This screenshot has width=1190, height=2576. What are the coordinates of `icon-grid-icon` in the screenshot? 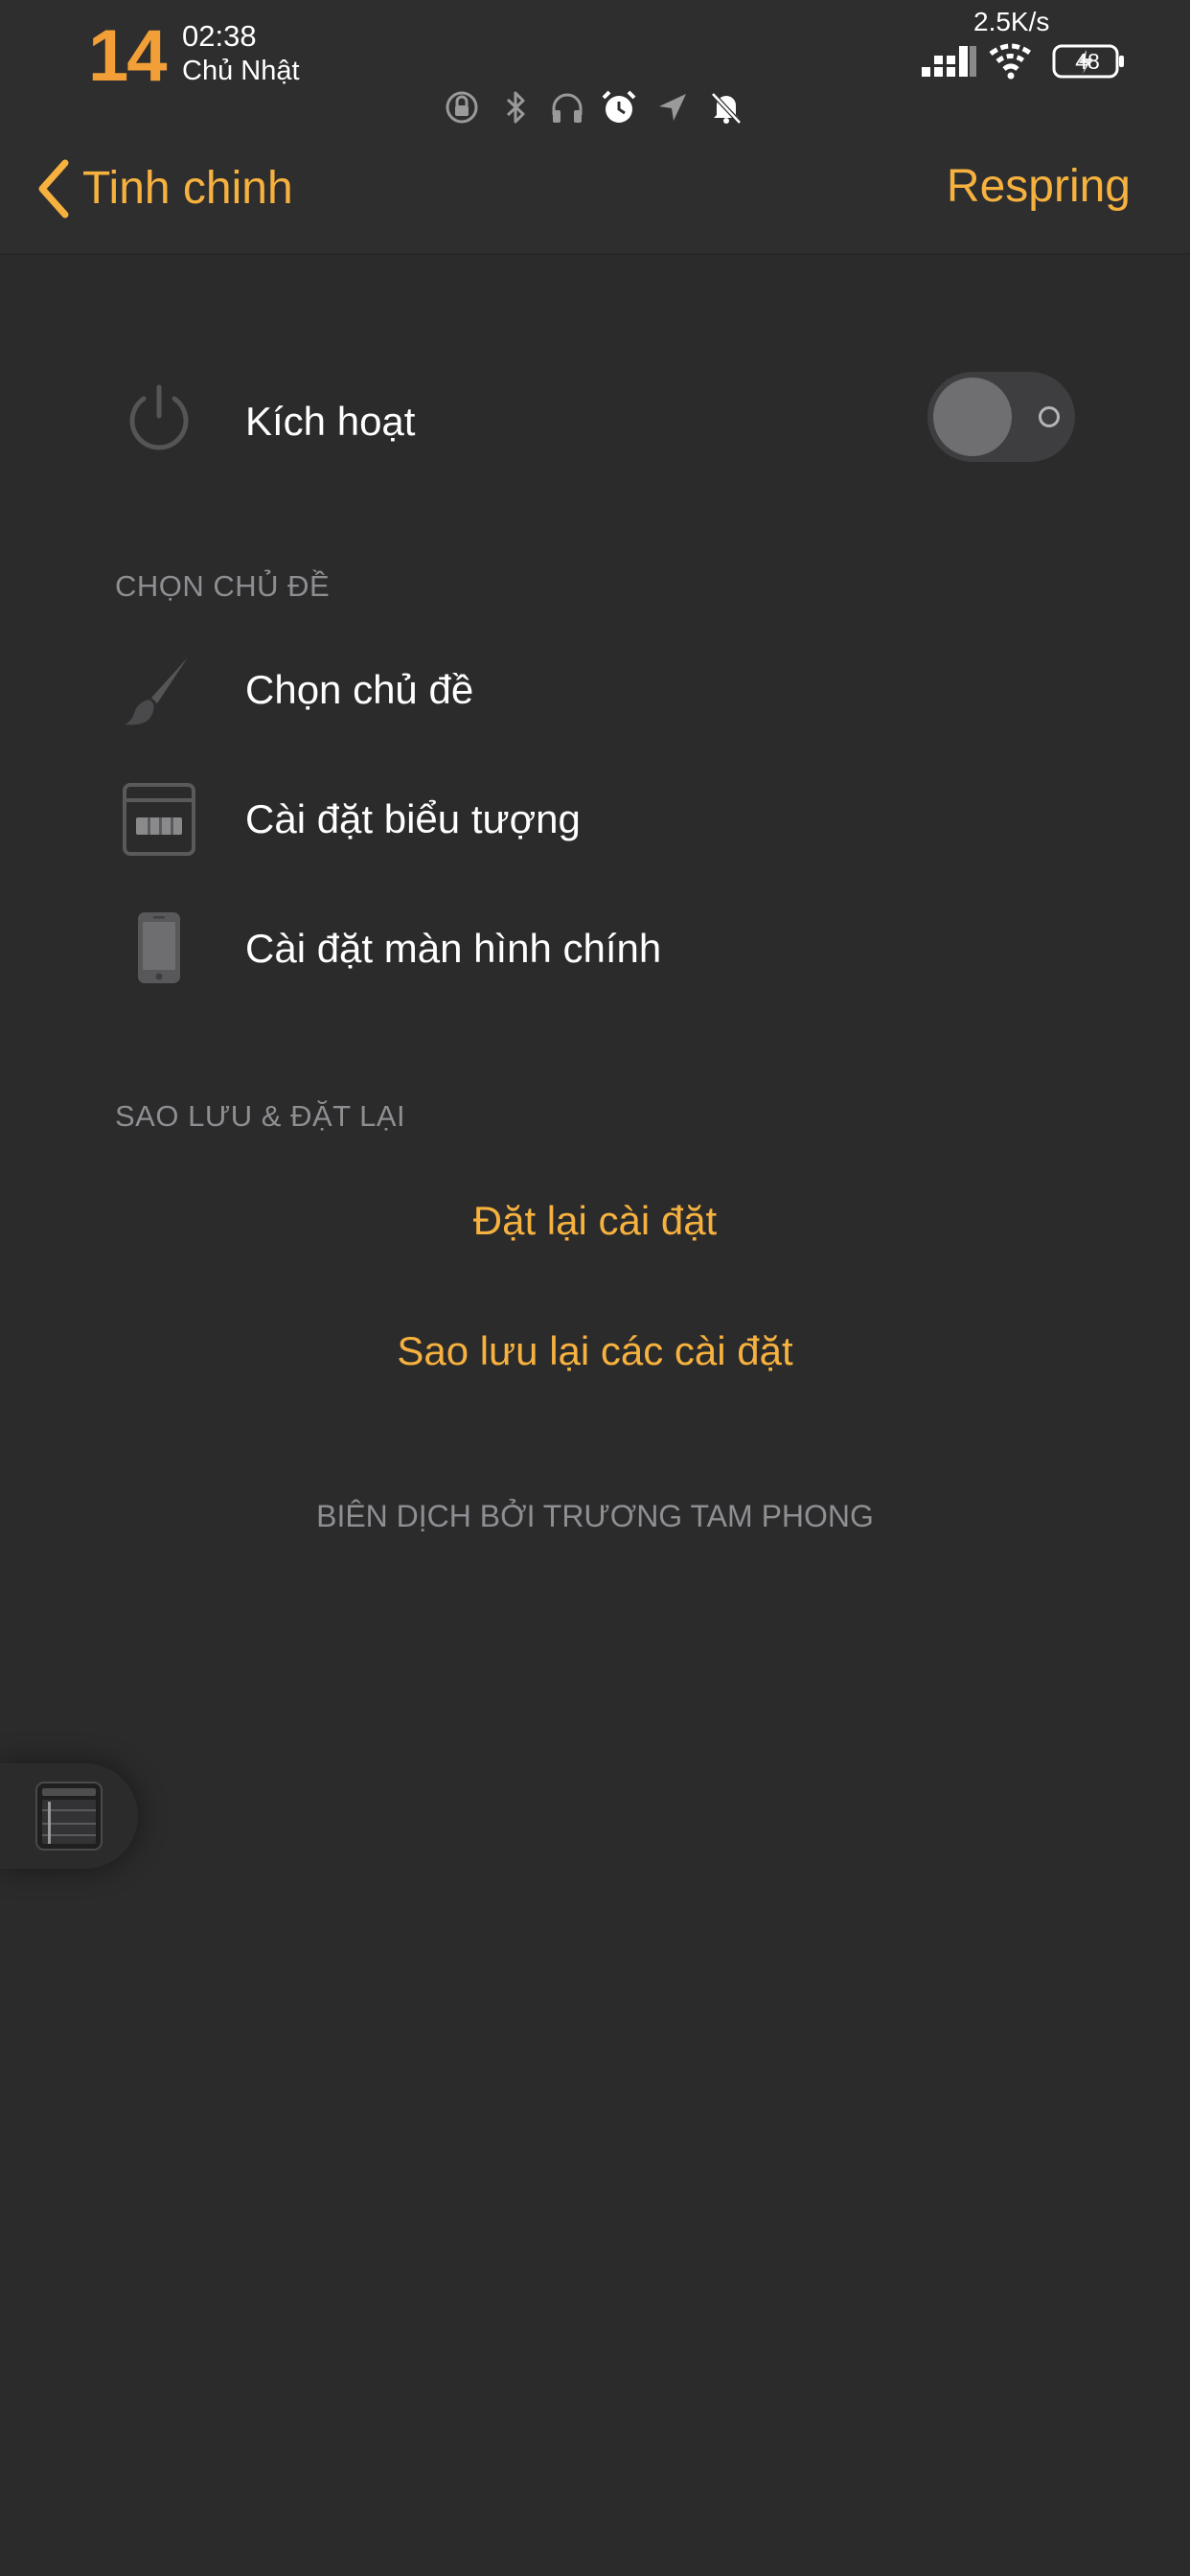 It's located at (159, 819).